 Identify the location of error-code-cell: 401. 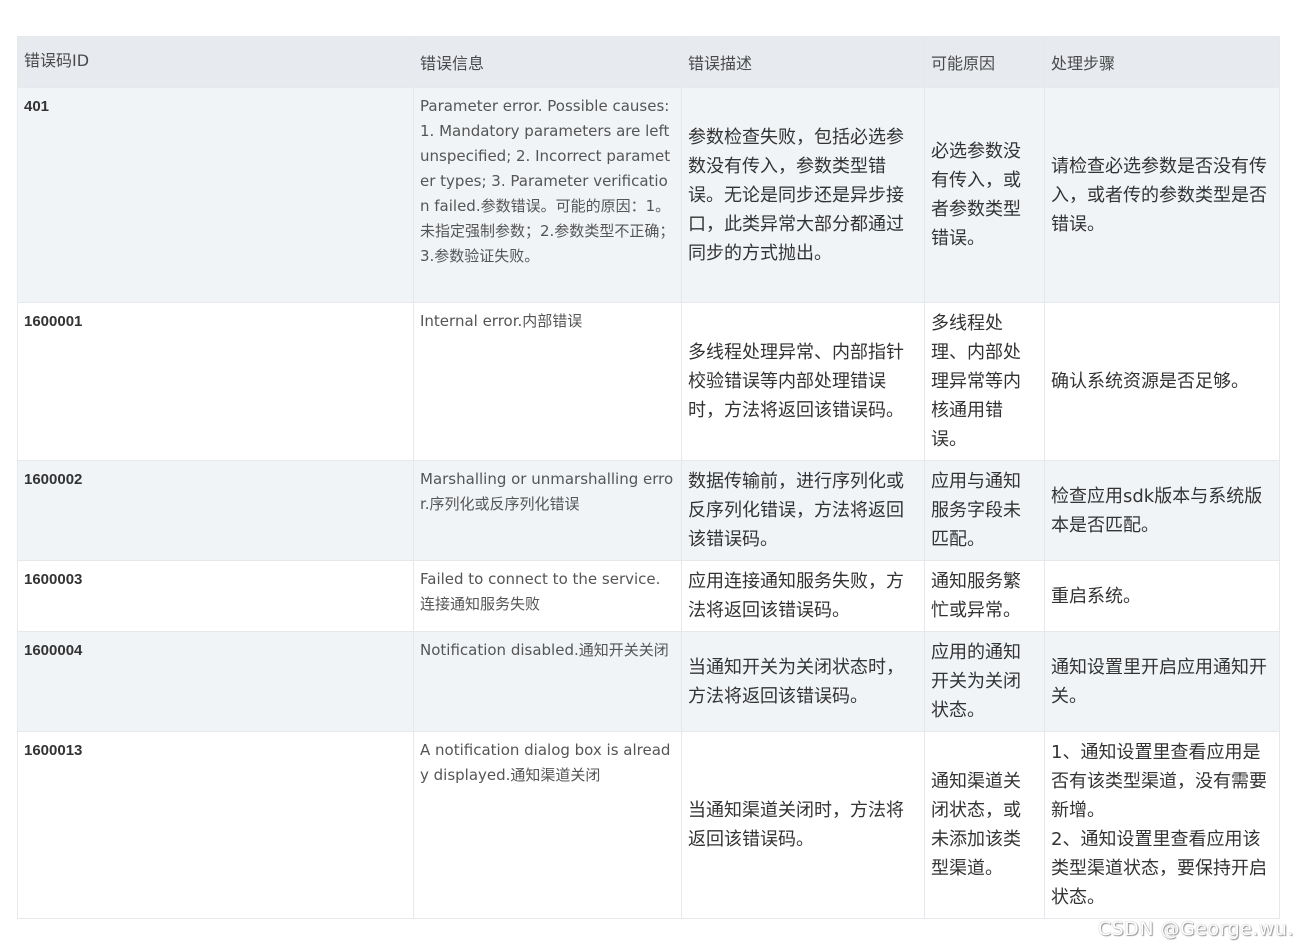
(215, 195).